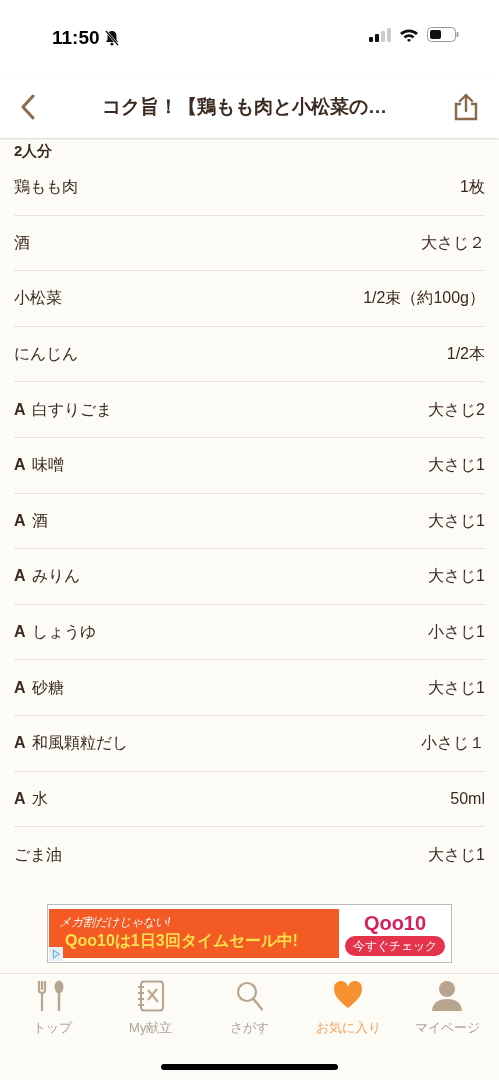 The height and width of the screenshot is (1080, 499). Describe the element at coordinates (409, 34) in the screenshot. I see `wifi-icon` at that location.